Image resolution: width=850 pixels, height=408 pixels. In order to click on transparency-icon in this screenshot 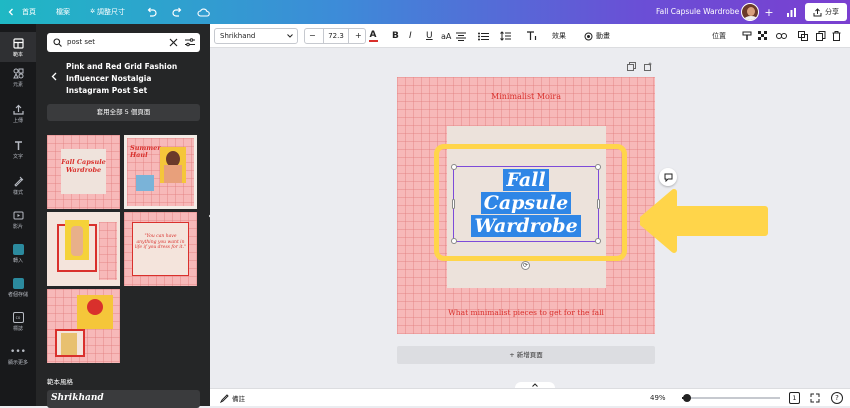, I will do `click(763, 36)`.